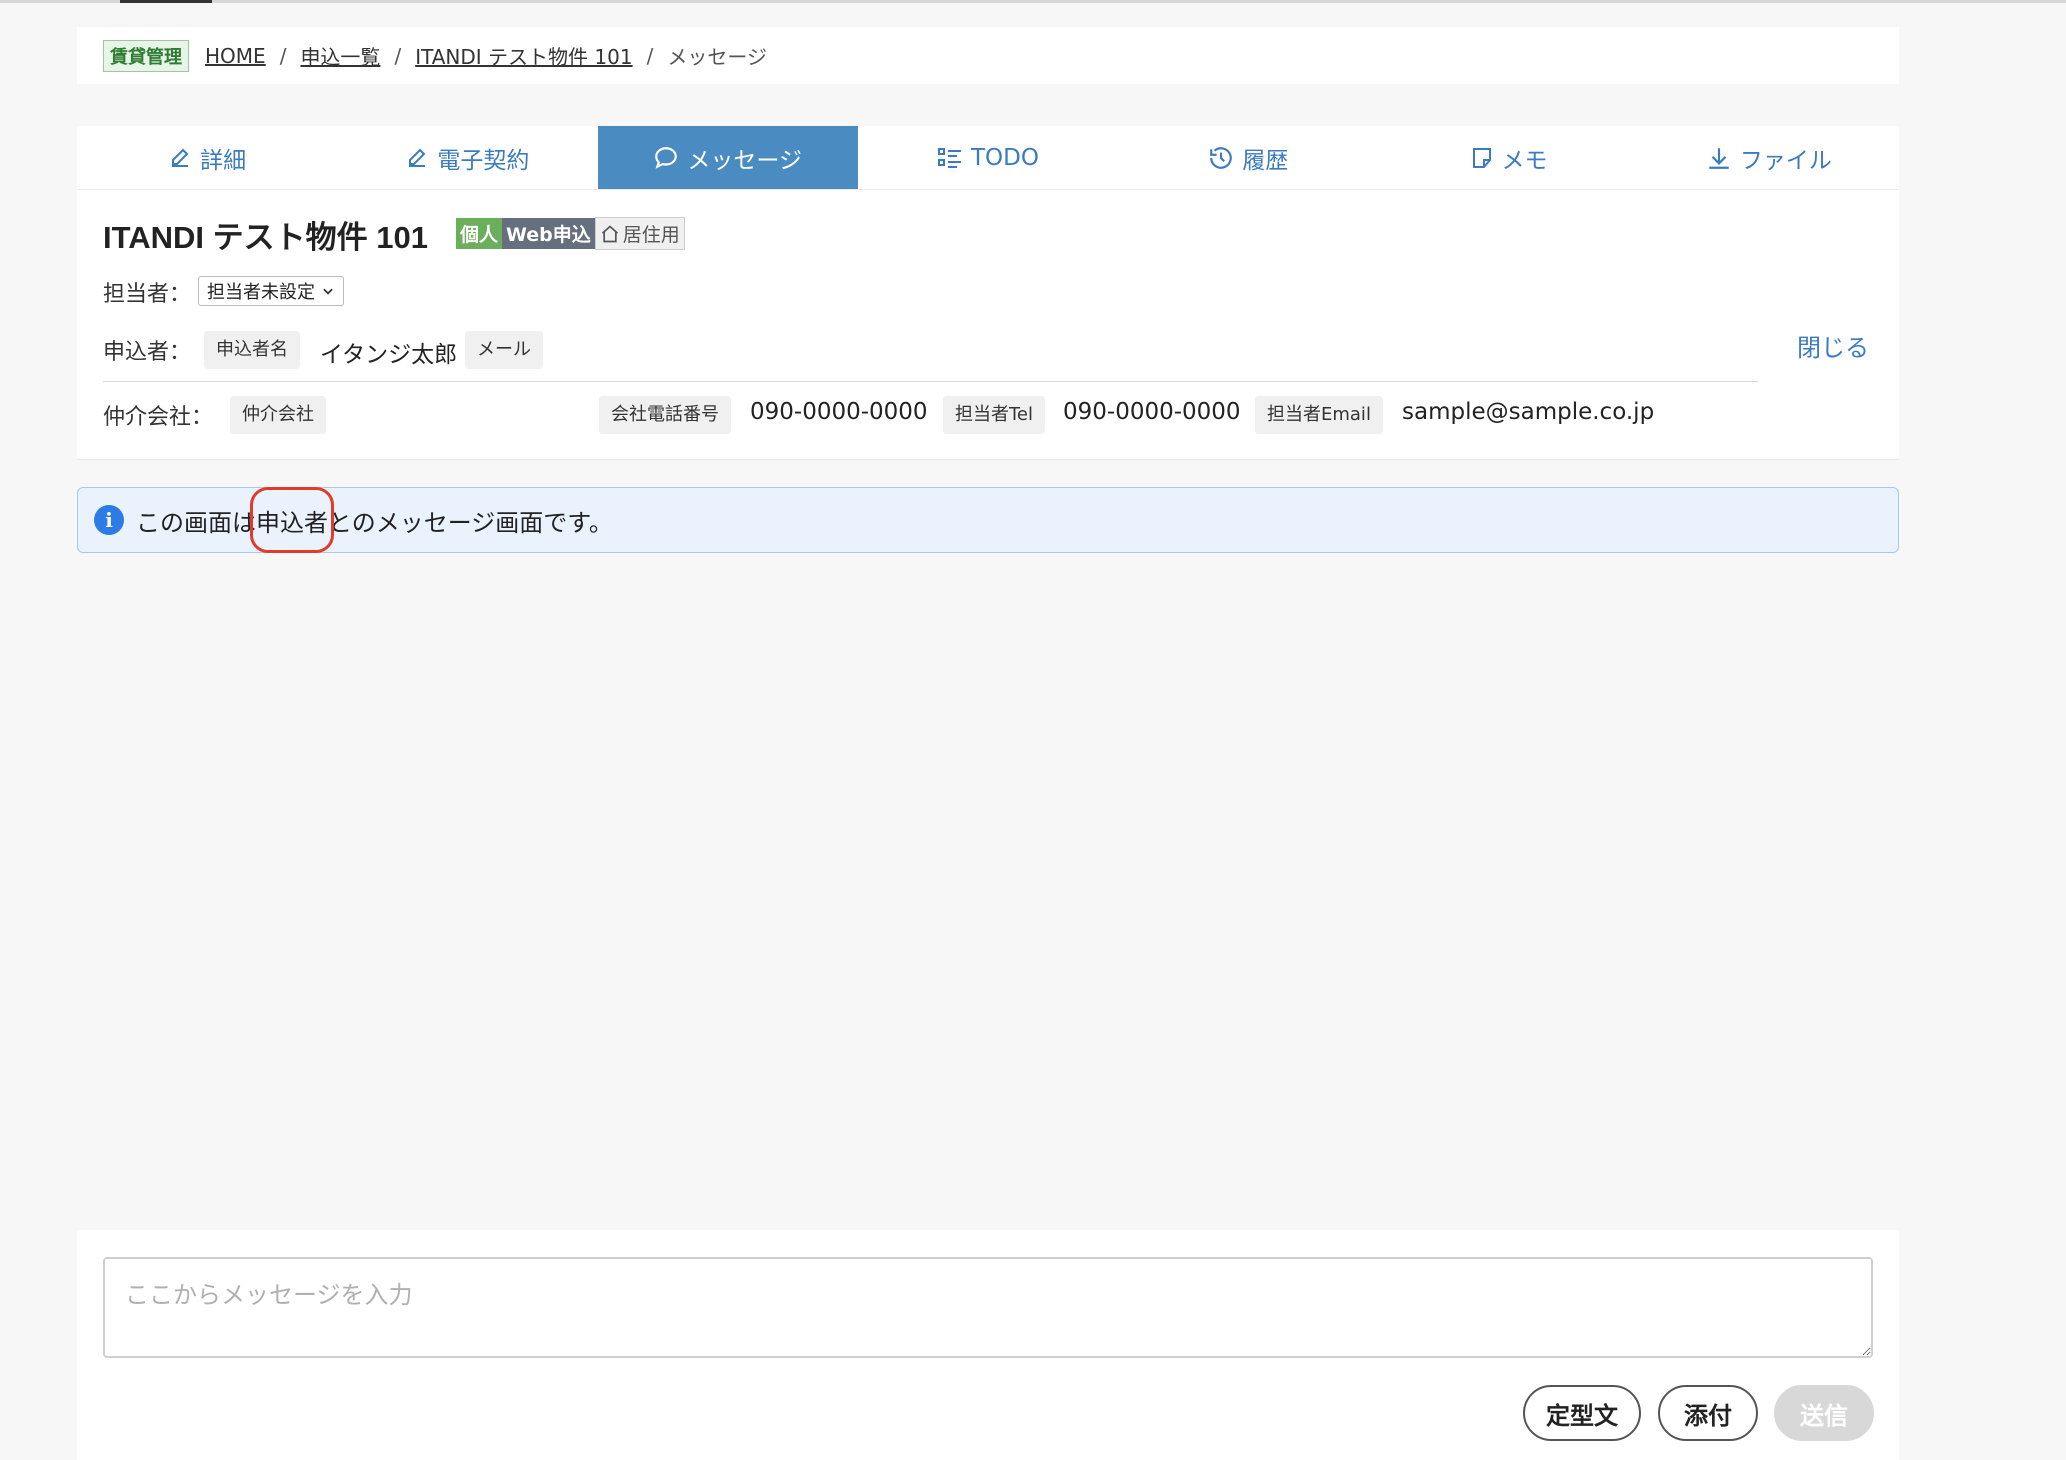  I want to click on tab-files: ファイル, so click(1769, 157).